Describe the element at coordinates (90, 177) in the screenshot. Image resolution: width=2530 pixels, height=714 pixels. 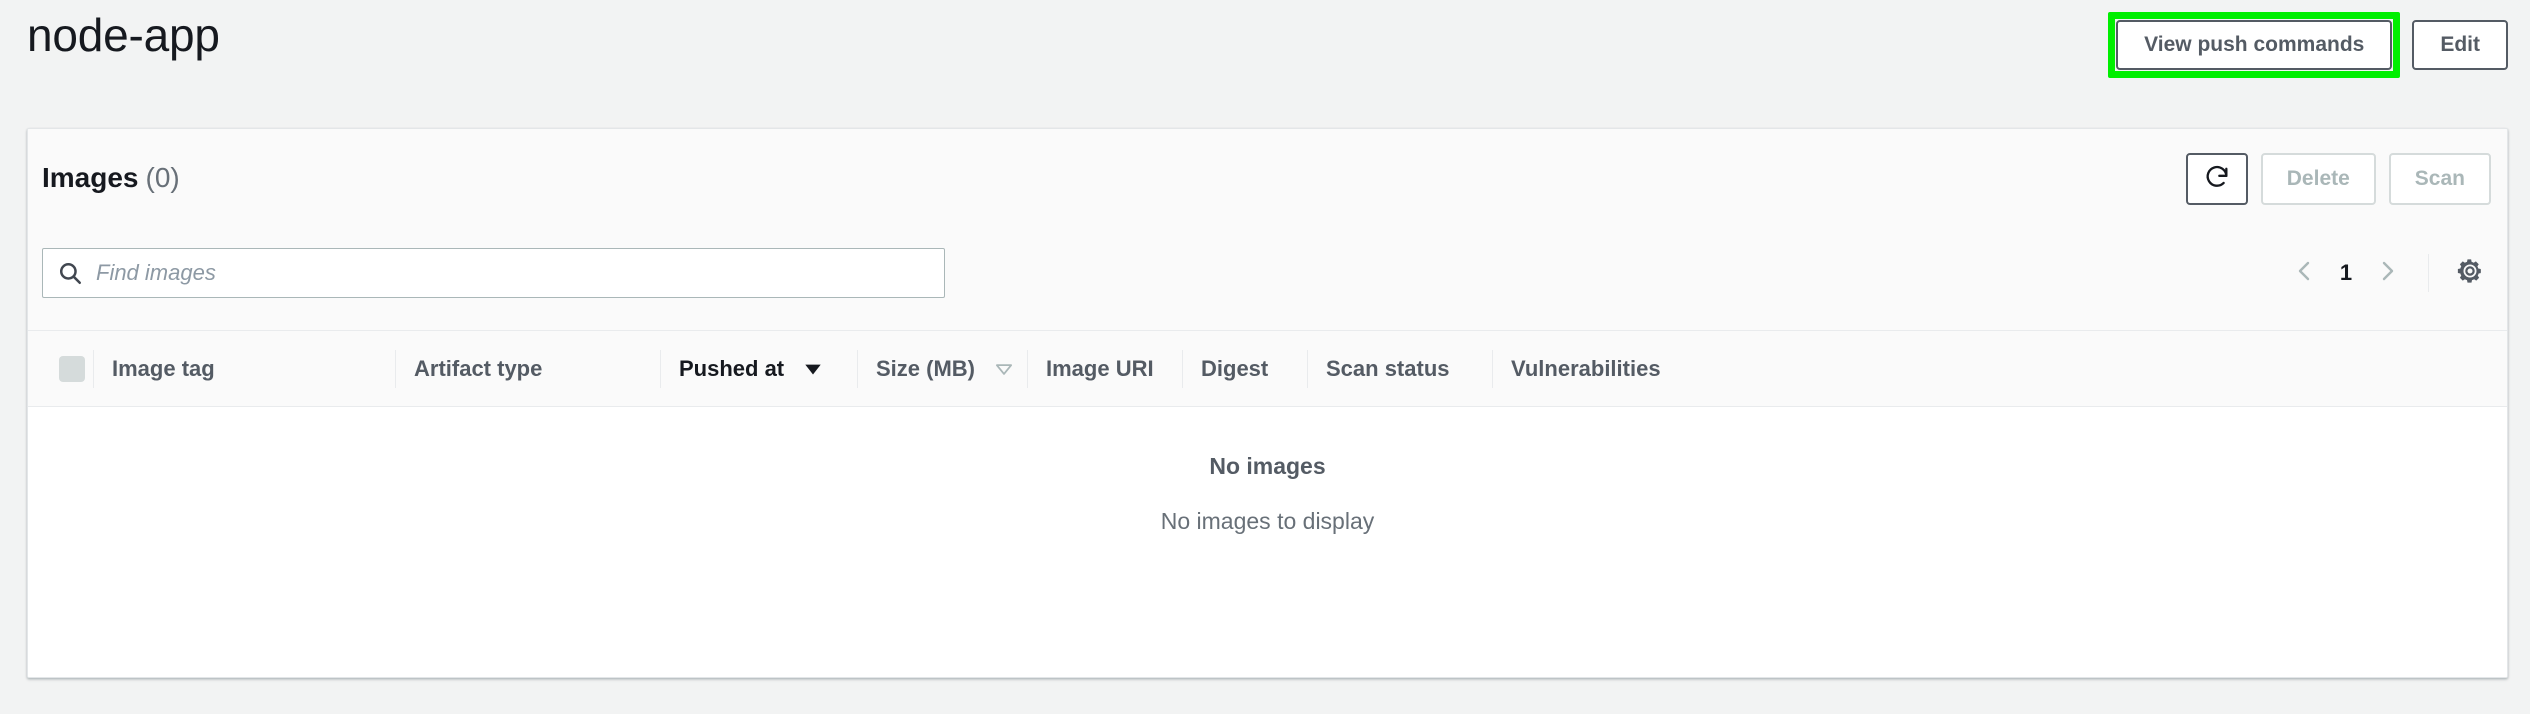
I see `images-heading-label: Images` at that location.